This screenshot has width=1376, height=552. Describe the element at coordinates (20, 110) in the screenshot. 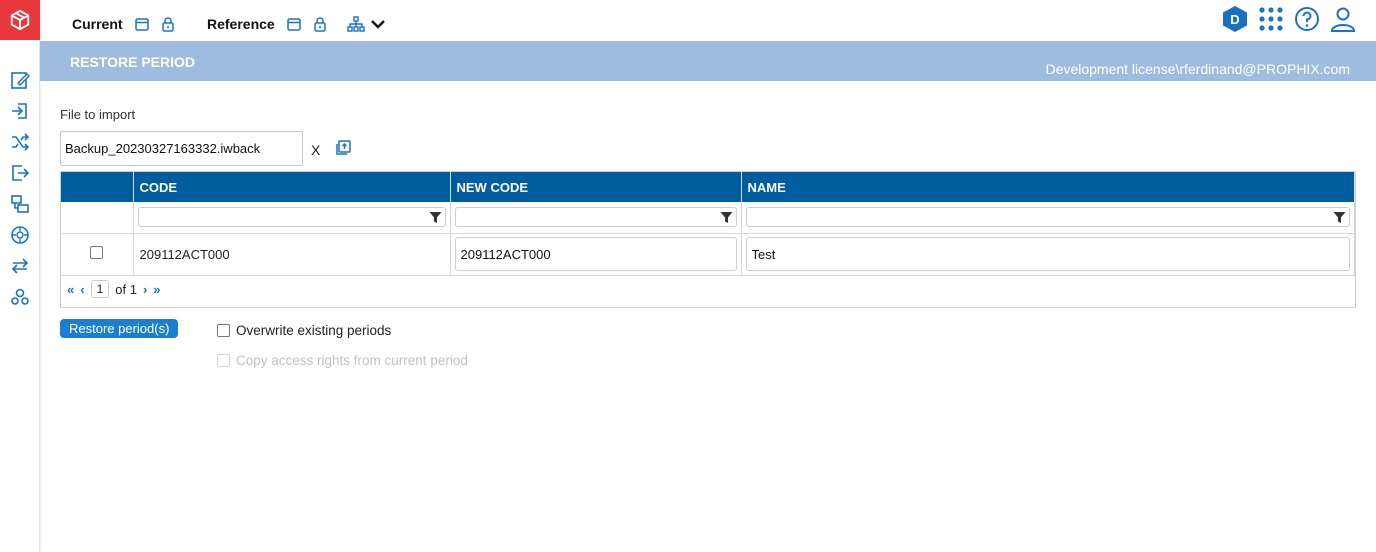

I see `import-icon` at that location.